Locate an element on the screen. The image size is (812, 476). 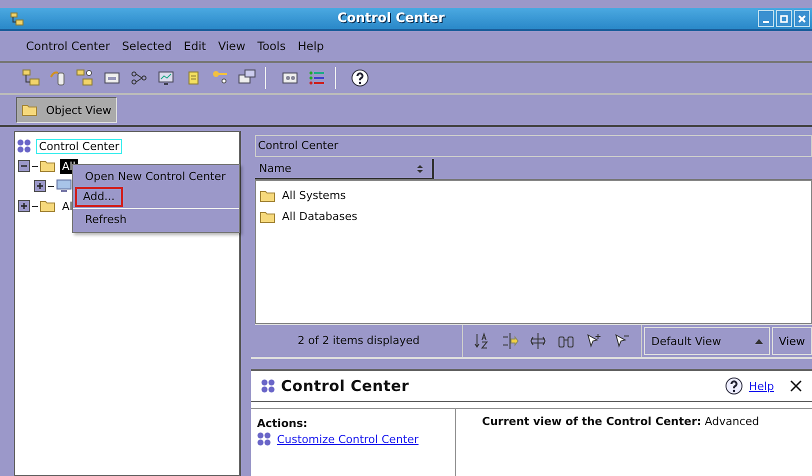
help-link: Help is located at coordinates (761, 386).